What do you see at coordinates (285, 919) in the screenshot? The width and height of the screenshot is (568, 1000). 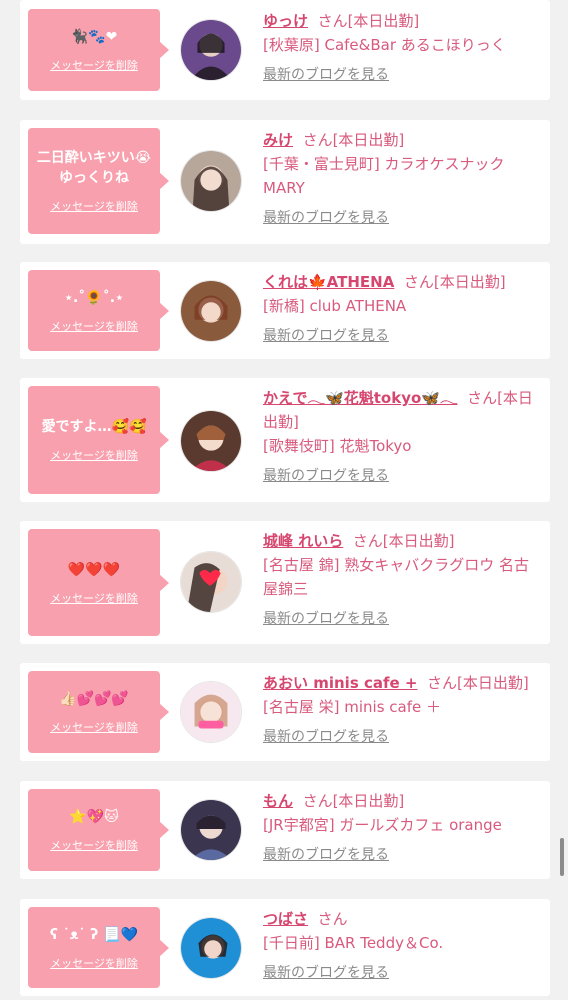 I see `cast-name-link: つばさ` at bounding box center [285, 919].